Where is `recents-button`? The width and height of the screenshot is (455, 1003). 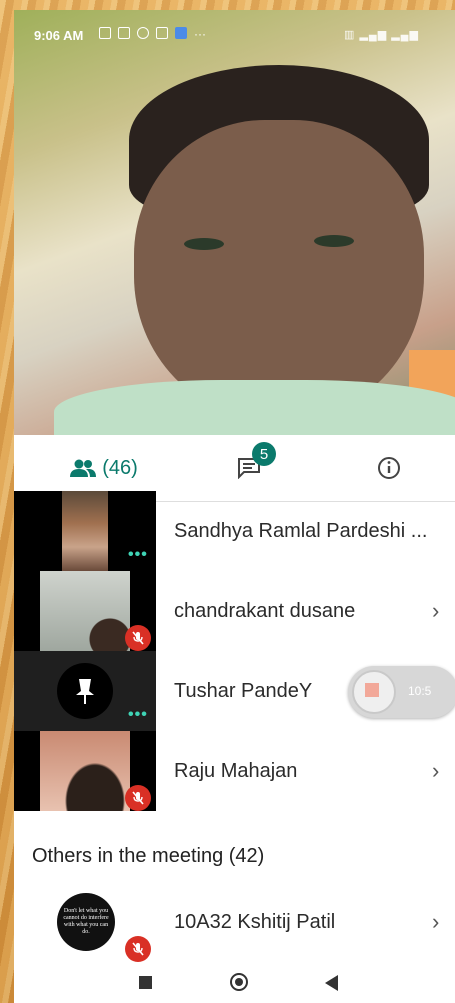
recents-button is located at coordinates (145, 982).